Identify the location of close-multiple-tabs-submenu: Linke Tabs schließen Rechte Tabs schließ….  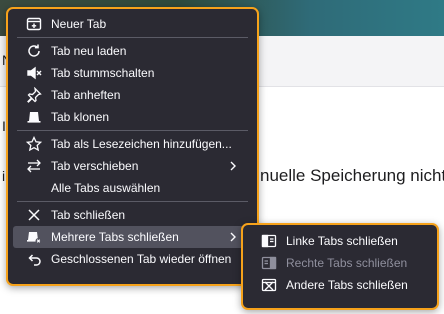
(340, 266).